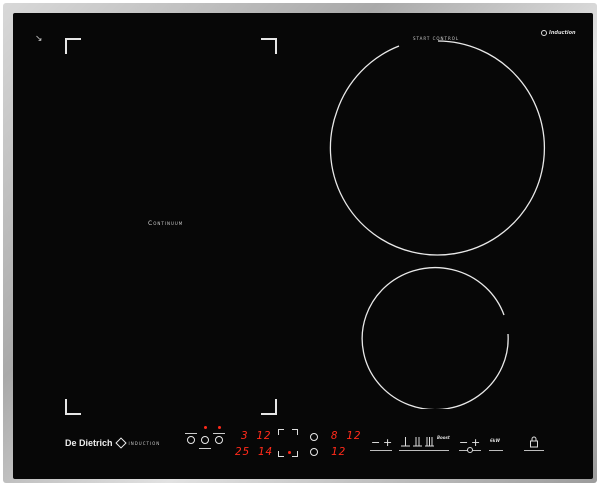 The image size is (600, 486). I want to click on melt-button, so click(429, 440).